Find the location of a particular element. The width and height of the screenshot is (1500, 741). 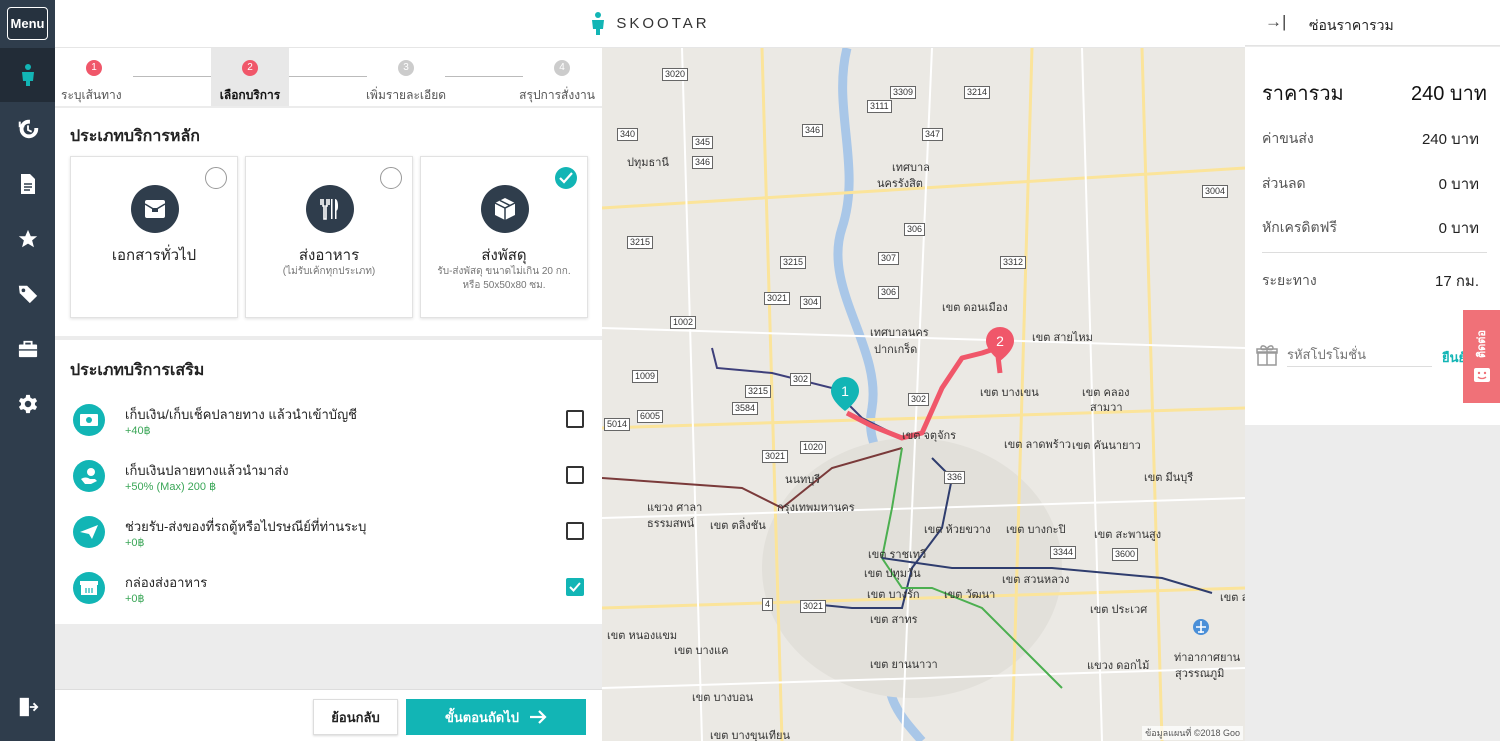

distance-row: ระยะทาง 17 กม. is located at coordinates (1374, 281).